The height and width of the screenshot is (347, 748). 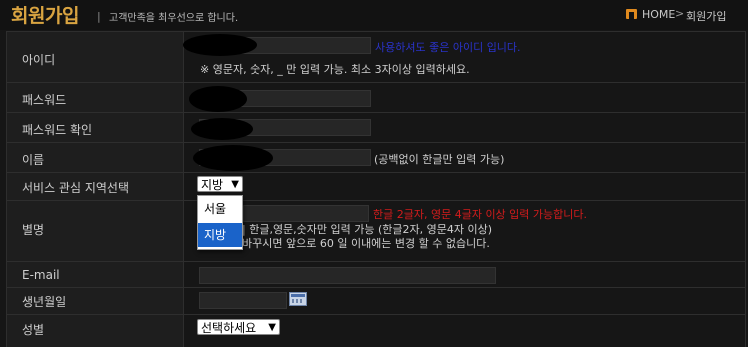 I want to click on row-email: E-mail, so click(x=376, y=275).